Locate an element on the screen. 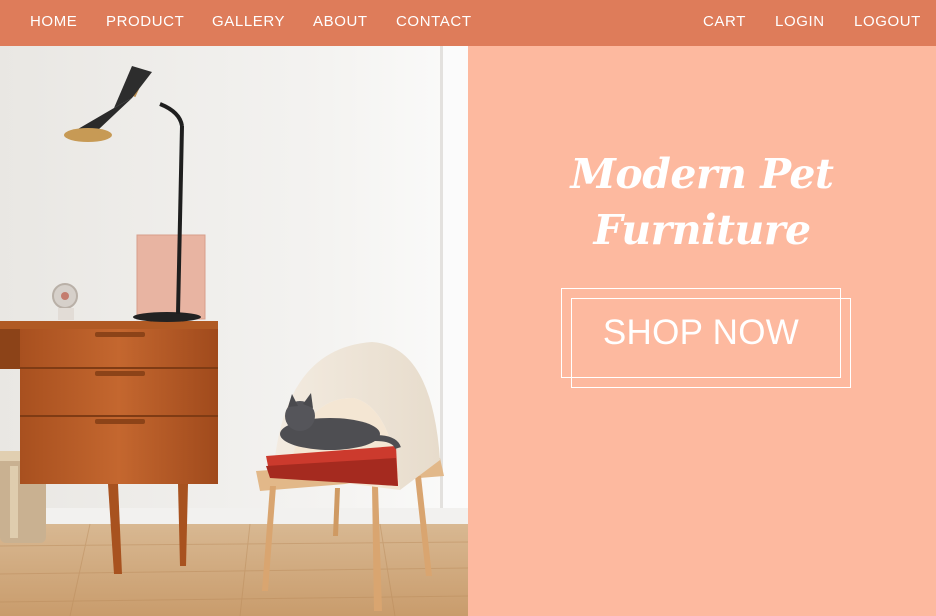  nav-link-login: LOGIN is located at coordinates (800, 23).